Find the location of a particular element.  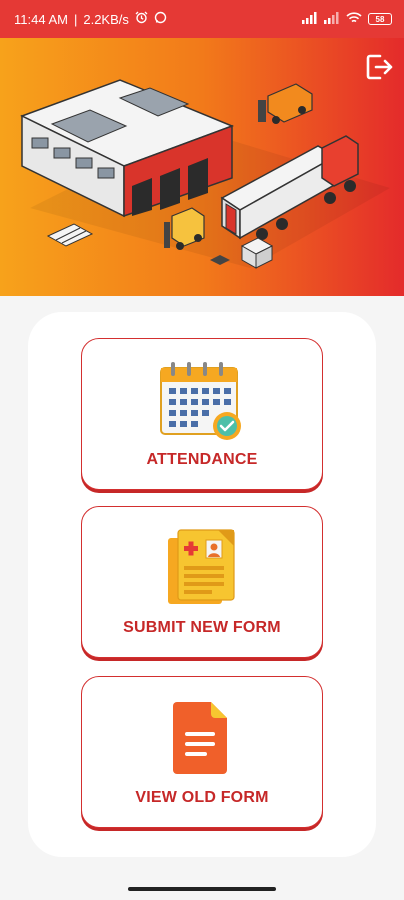

view-old-form-label: VIEW OLD FORM is located at coordinates (202, 797).